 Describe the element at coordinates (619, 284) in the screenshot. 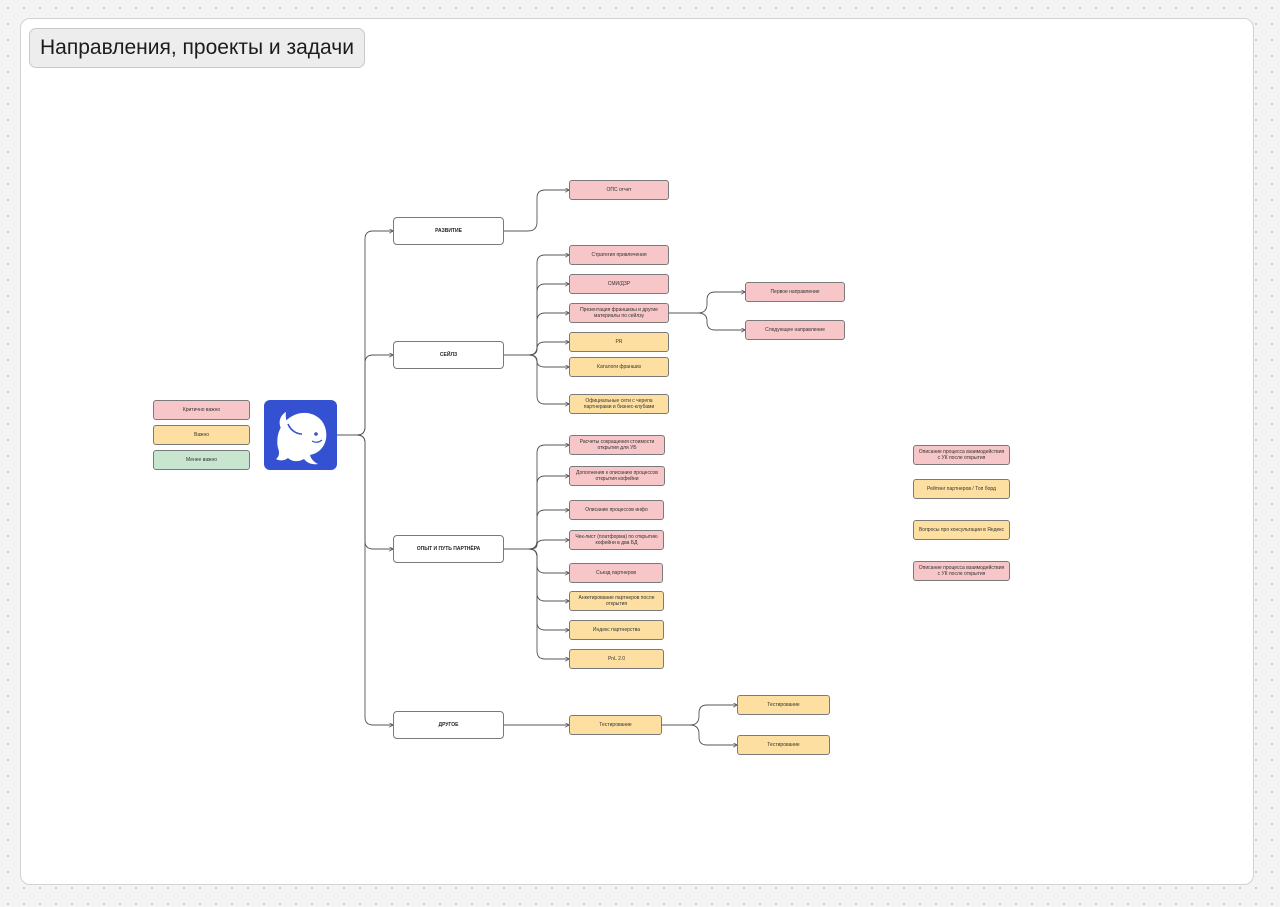

I see `node-smm: СМИ/ДЗР` at that location.